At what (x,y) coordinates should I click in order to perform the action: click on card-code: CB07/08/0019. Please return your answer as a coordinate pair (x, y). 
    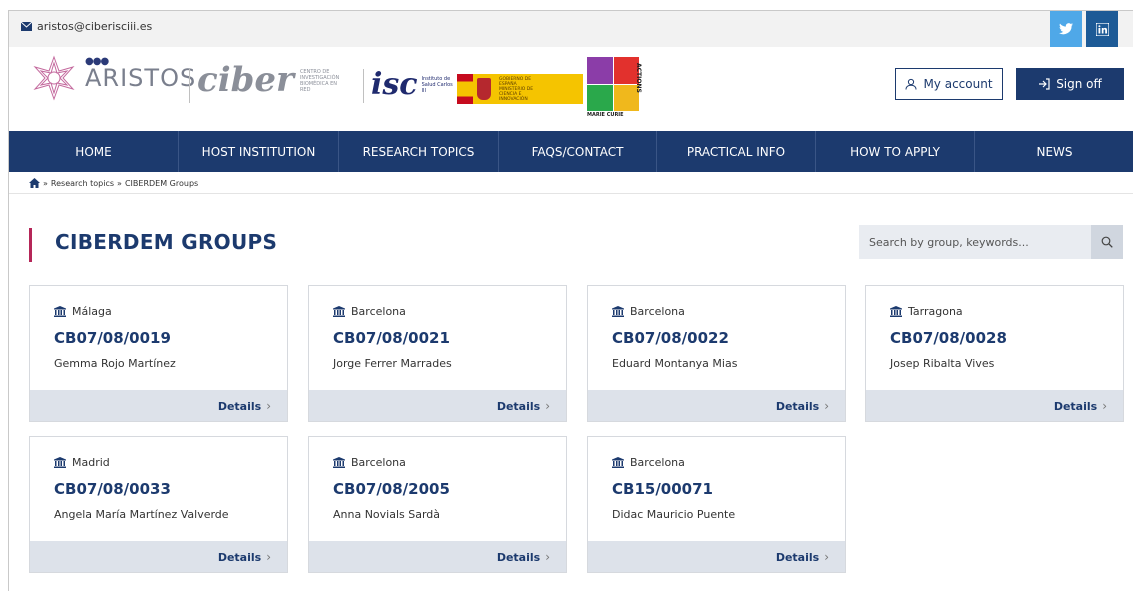
    Looking at the image, I should click on (112, 338).